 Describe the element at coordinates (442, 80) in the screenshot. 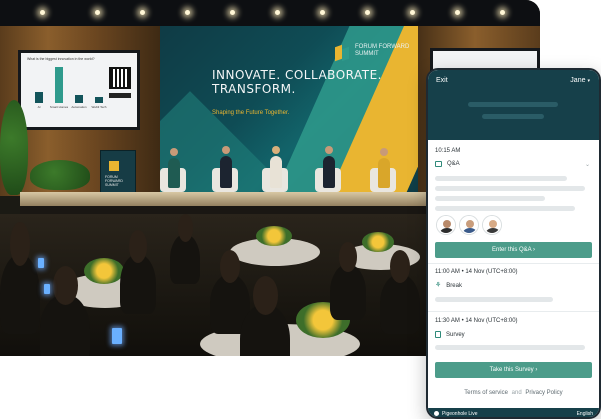

I see `exit-button: Exit` at that location.